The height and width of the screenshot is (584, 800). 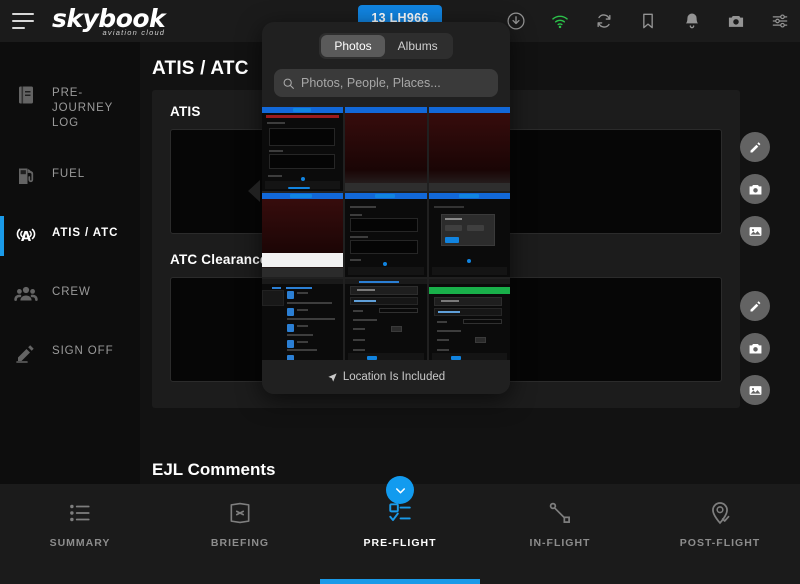 What do you see at coordinates (469, 235) in the screenshot?
I see `thumb-image-options-dialog` at bounding box center [469, 235].